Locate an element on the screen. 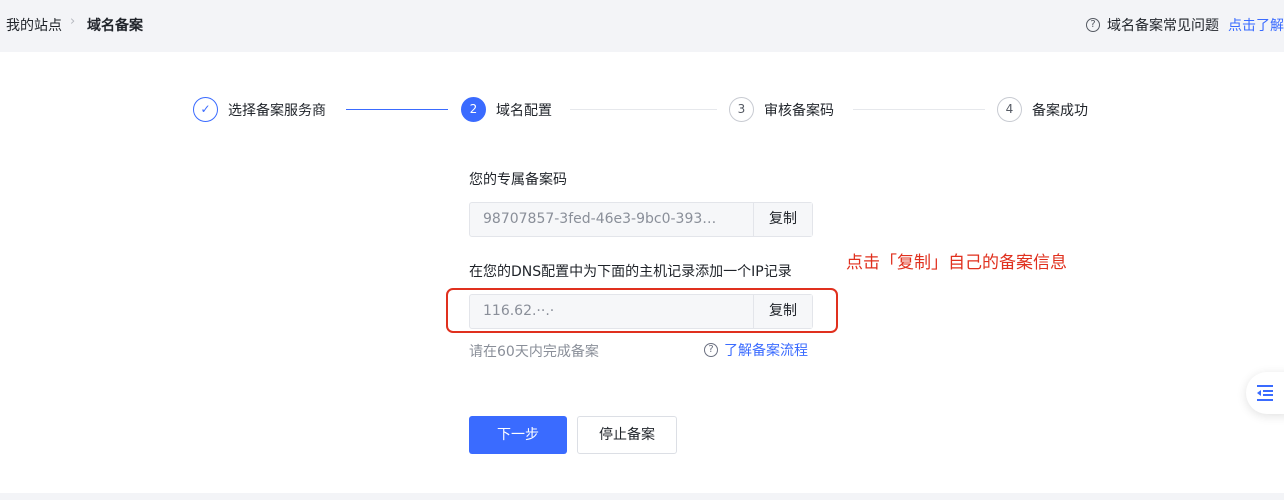 Image resolution: width=1284 pixels, height=500 pixels. step-2-number: 2 is located at coordinates (473, 109).